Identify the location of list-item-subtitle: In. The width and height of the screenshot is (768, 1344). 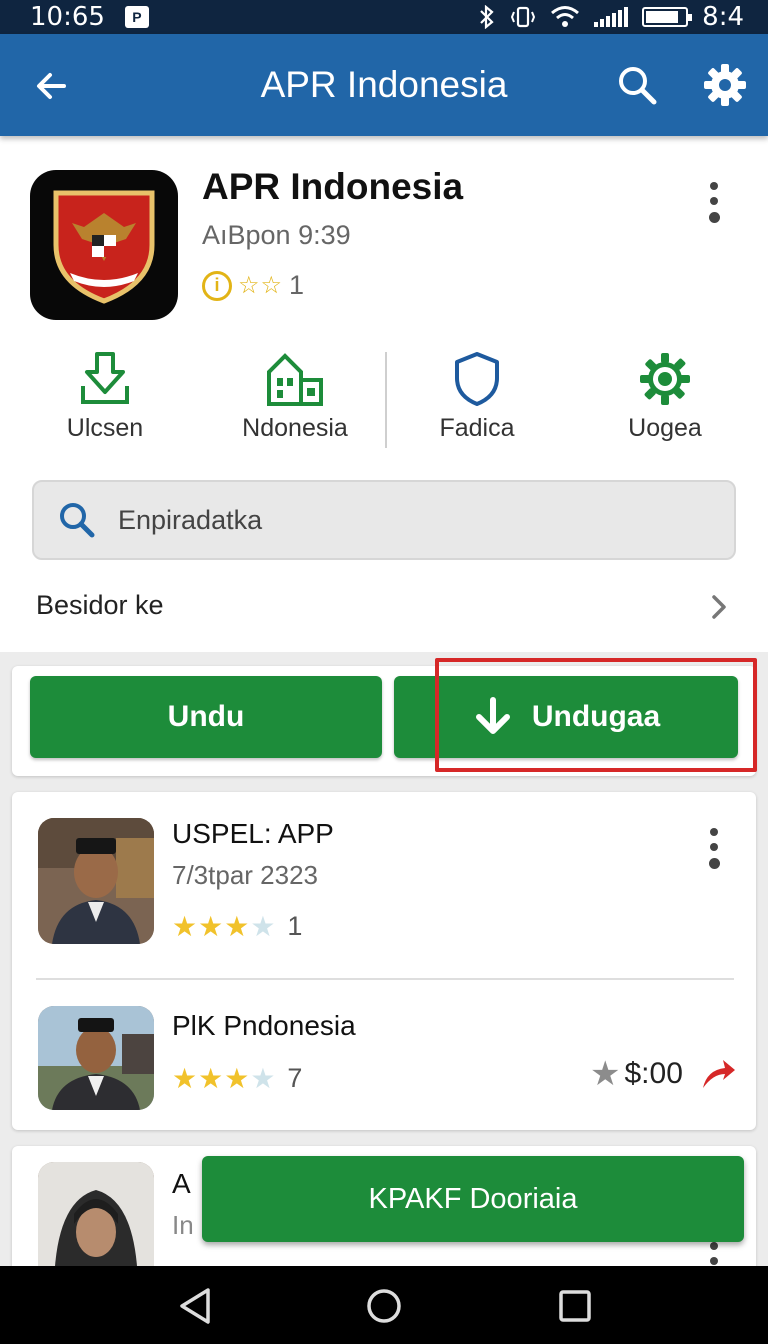
(183, 1225).